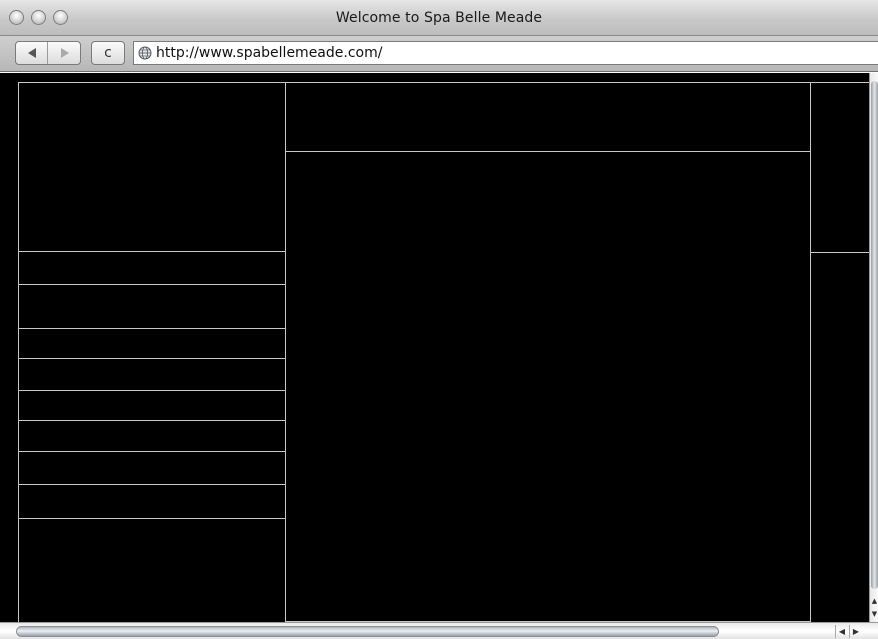  What do you see at coordinates (548, 117) in the screenshot?
I see `center-banner-panel` at bounding box center [548, 117].